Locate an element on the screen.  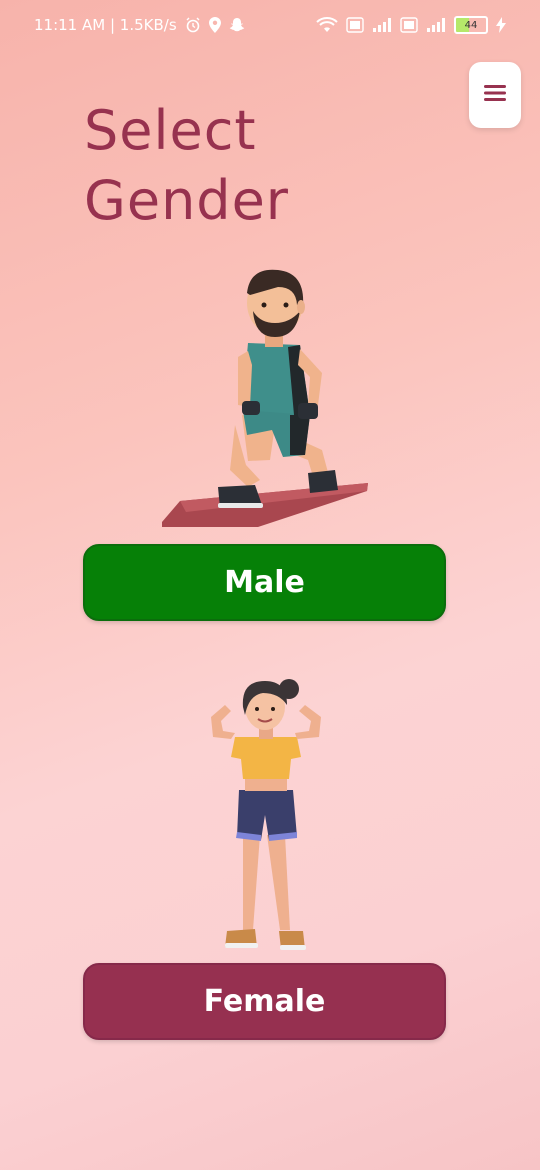
menu-button is located at coordinates (495, 95).